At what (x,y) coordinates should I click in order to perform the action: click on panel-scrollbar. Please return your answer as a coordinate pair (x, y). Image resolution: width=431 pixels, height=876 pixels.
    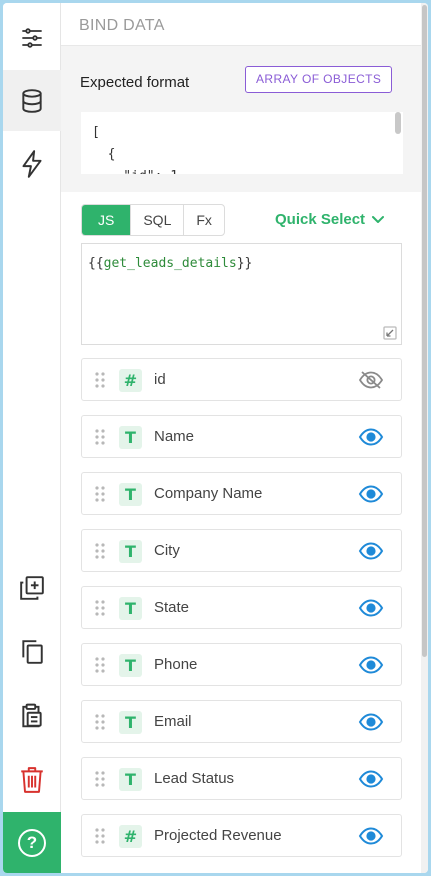
    Looking at the image, I should click on (424, 438).